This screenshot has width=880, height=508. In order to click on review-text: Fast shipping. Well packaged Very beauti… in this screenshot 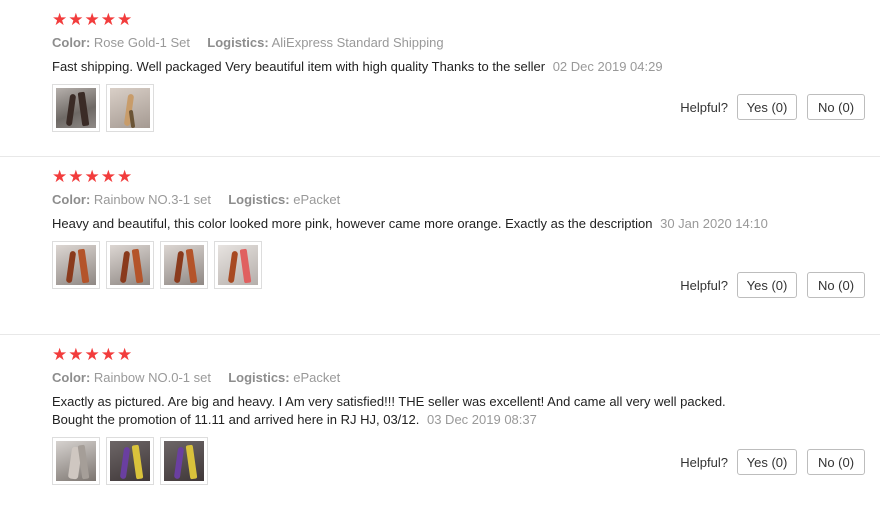, I will do `click(412, 67)`.